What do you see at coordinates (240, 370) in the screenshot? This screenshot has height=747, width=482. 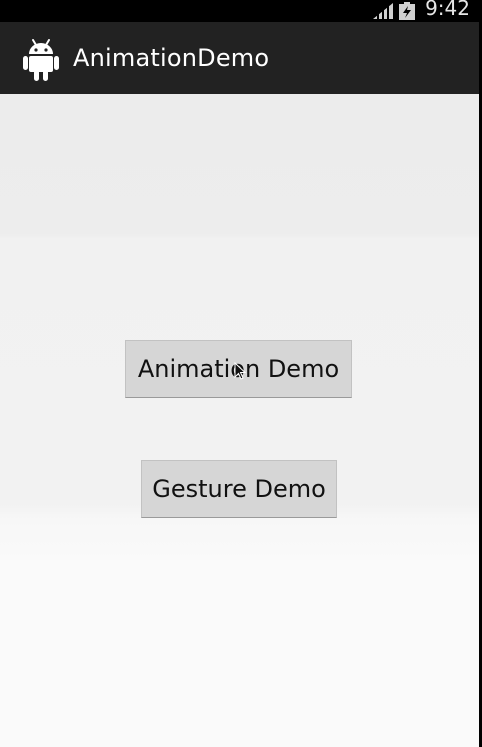 I see `mouse-cursor-icon` at bounding box center [240, 370].